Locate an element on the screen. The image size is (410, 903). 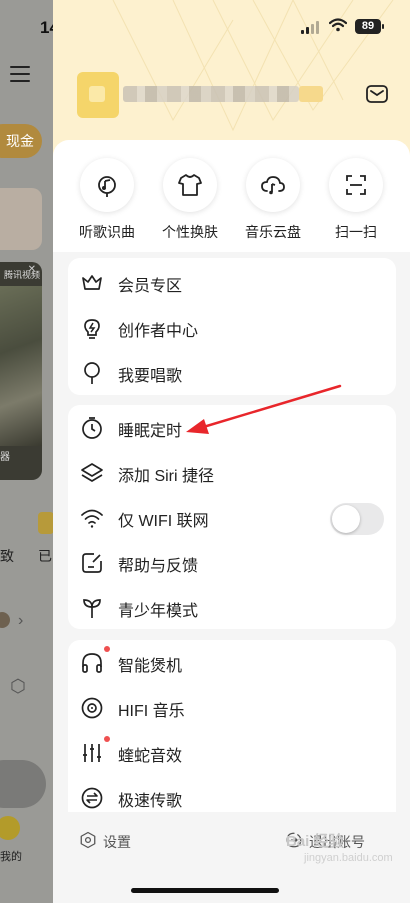
cellular-signal-icon is located at coordinates (311, 27).